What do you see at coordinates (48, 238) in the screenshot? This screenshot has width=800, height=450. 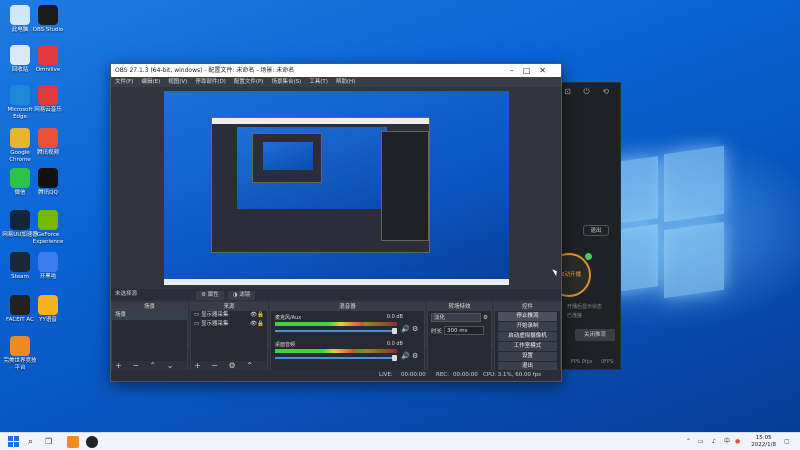 I see `desktop-icon-label: GeForce Experience` at bounding box center [48, 238].